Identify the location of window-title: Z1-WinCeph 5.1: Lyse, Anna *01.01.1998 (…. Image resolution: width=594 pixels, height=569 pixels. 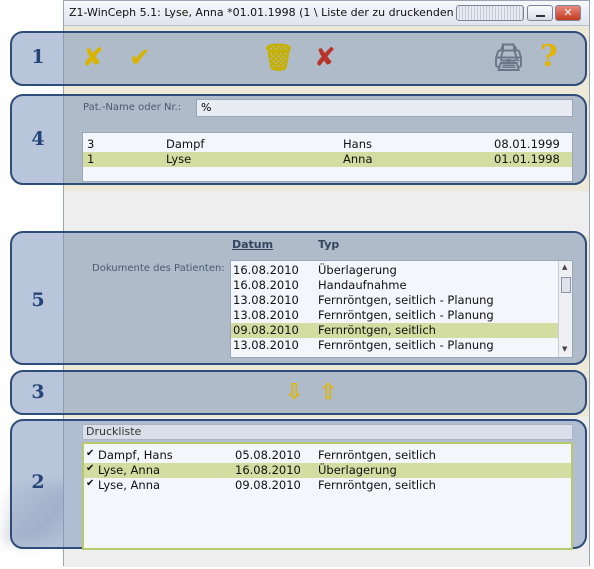
(262, 12).